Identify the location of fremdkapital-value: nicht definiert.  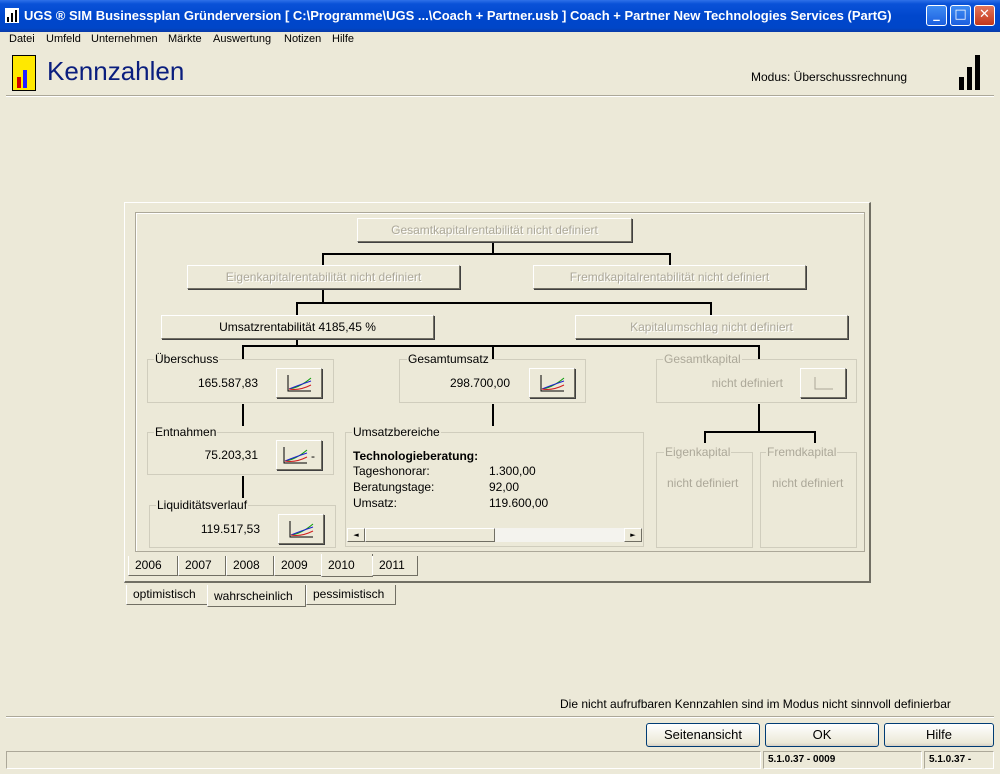
(808, 483).